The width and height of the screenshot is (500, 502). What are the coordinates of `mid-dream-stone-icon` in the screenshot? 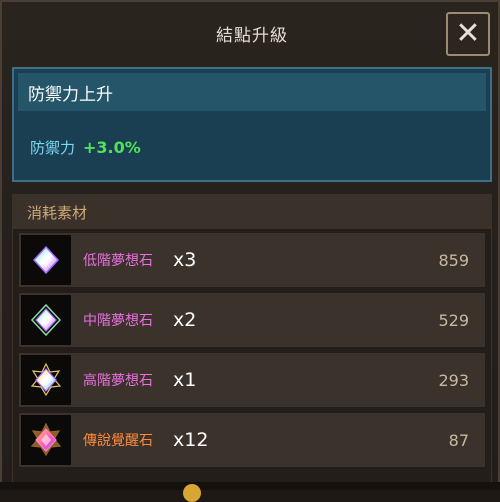 It's located at (46, 320).